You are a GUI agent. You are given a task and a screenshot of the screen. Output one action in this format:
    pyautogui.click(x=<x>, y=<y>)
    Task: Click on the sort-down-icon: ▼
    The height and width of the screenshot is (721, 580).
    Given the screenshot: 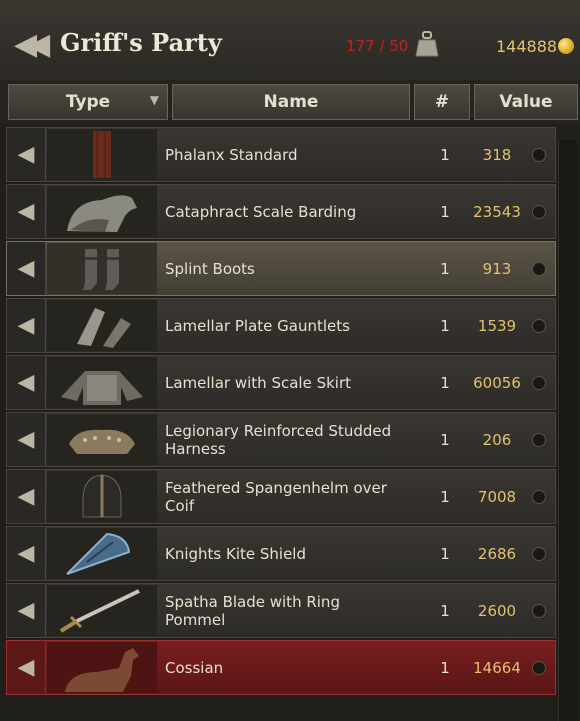 What is the action you would take?
    pyautogui.click(x=154, y=100)
    